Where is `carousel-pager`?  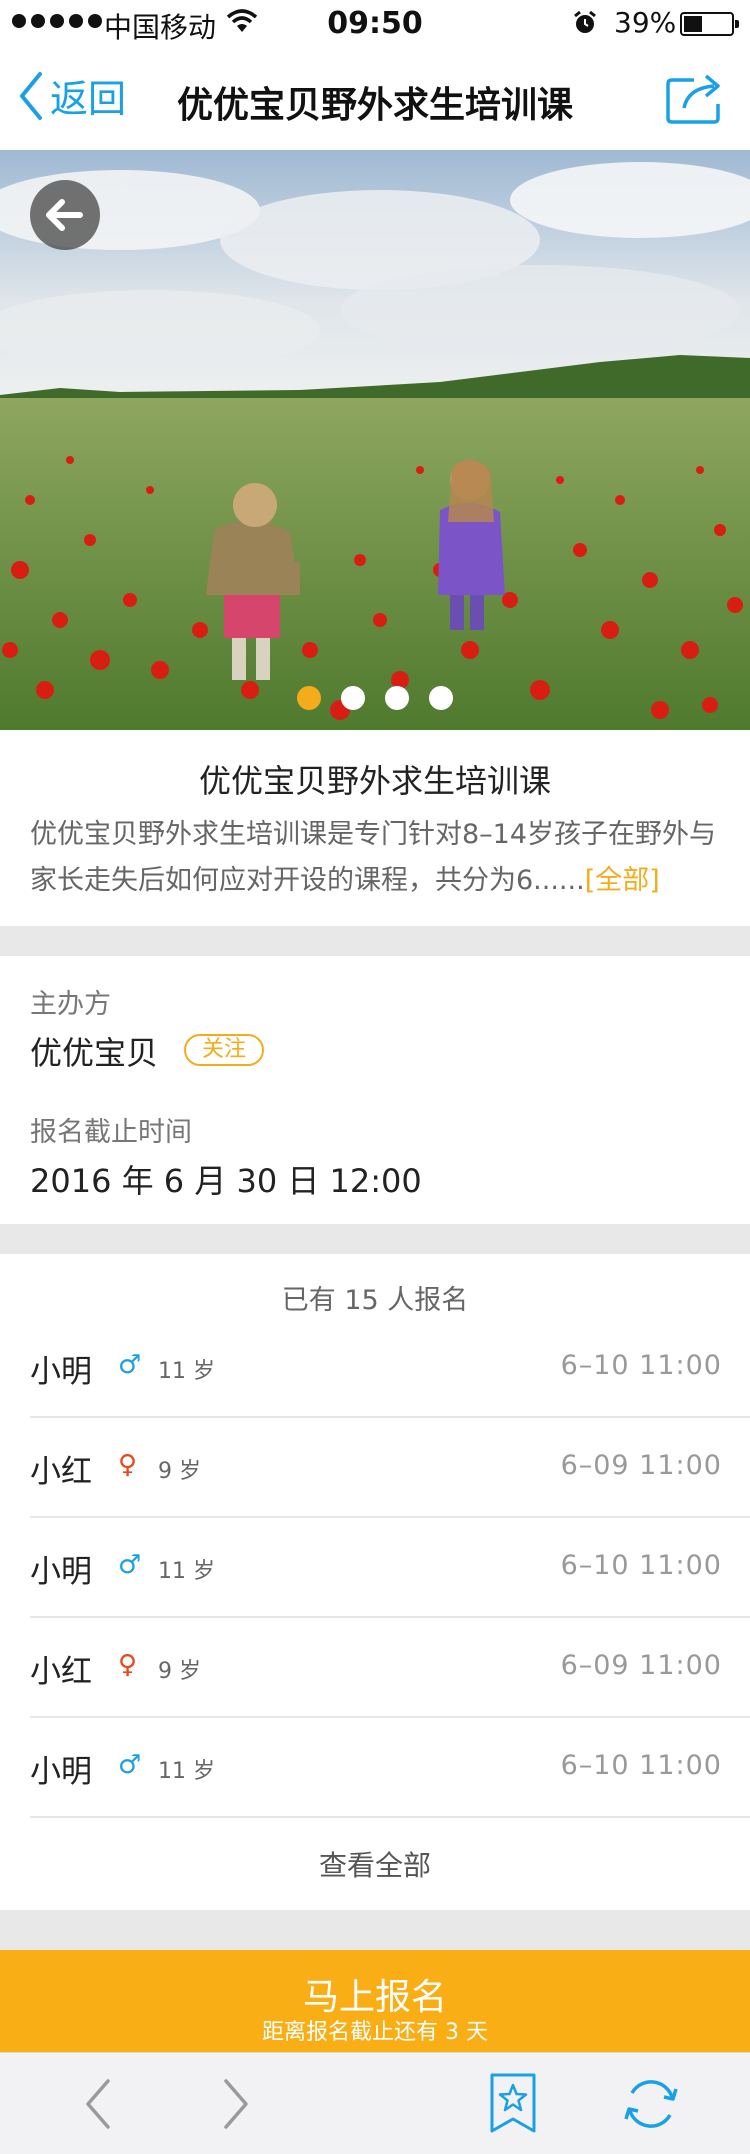 carousel-pager is located at coordinates (375, 698).